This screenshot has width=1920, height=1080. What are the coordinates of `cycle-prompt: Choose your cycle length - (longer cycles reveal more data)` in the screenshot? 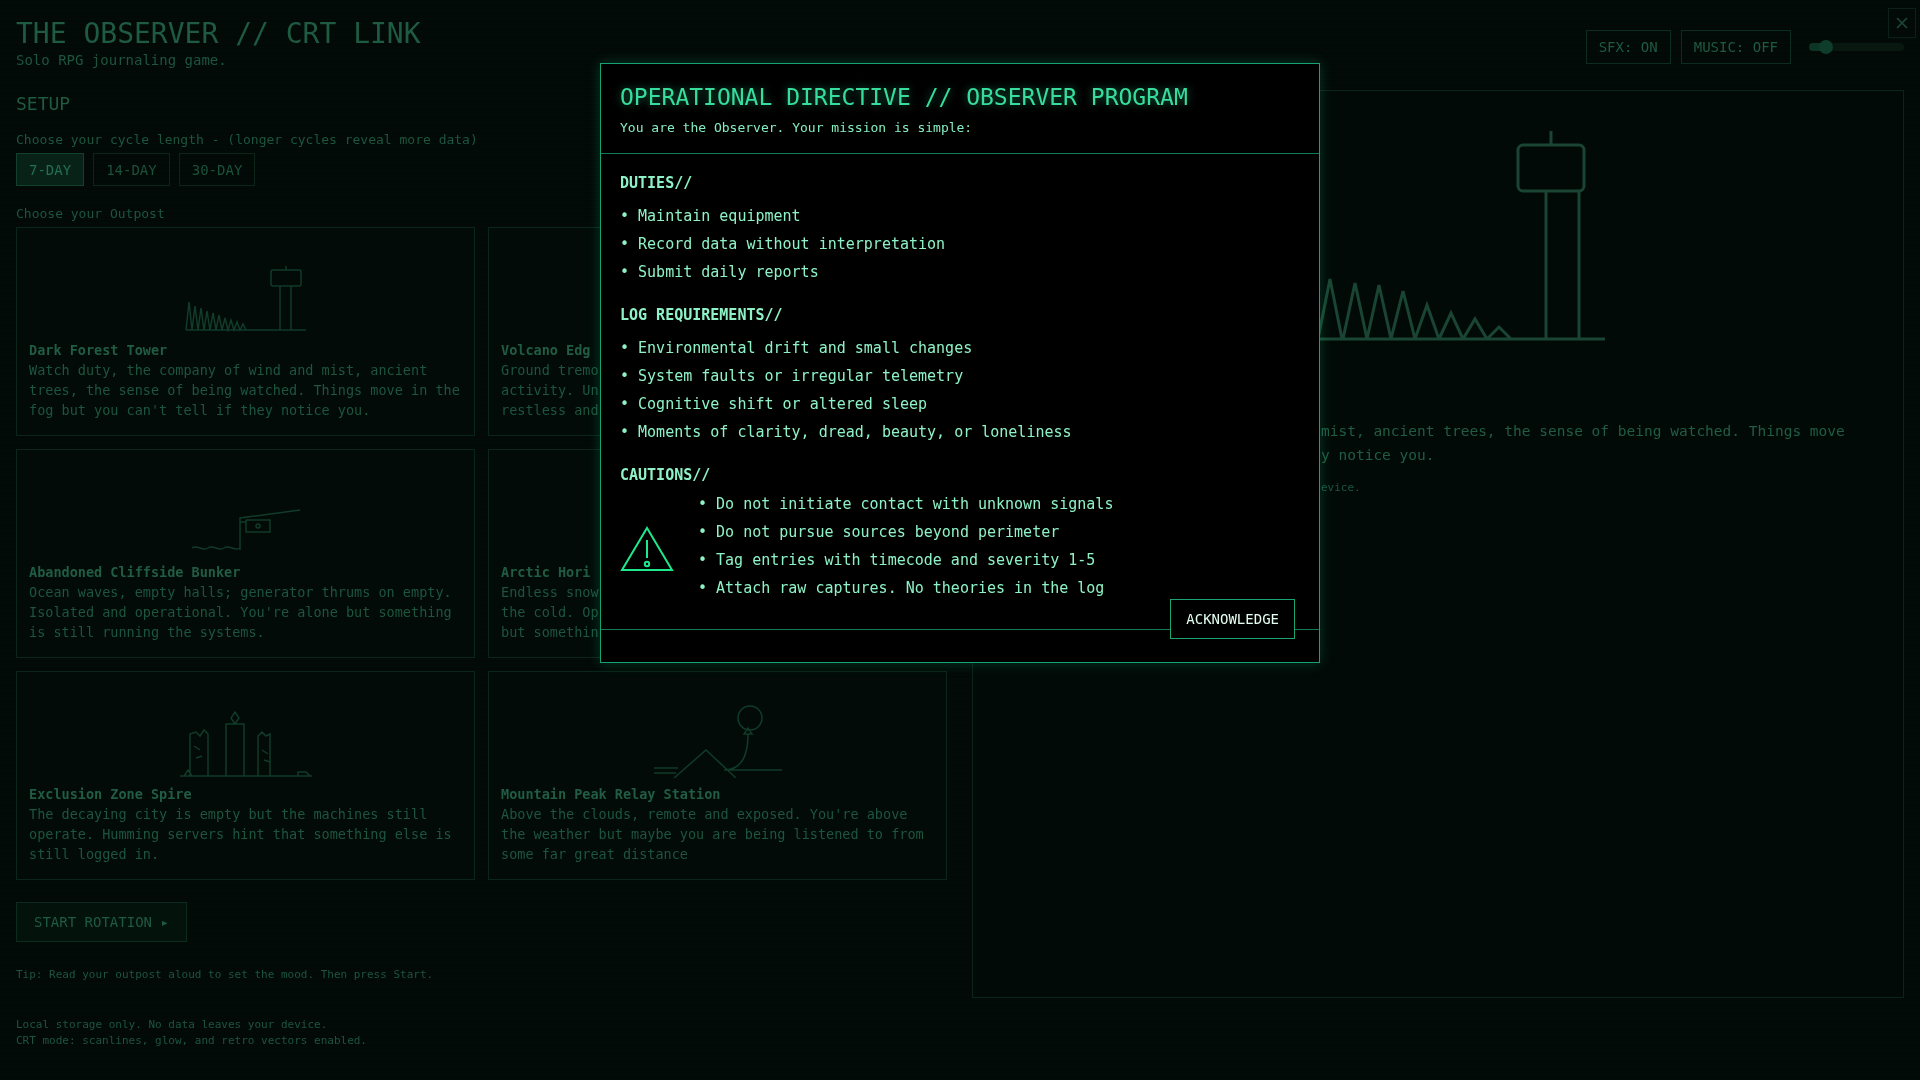 It's located at (247, 139).